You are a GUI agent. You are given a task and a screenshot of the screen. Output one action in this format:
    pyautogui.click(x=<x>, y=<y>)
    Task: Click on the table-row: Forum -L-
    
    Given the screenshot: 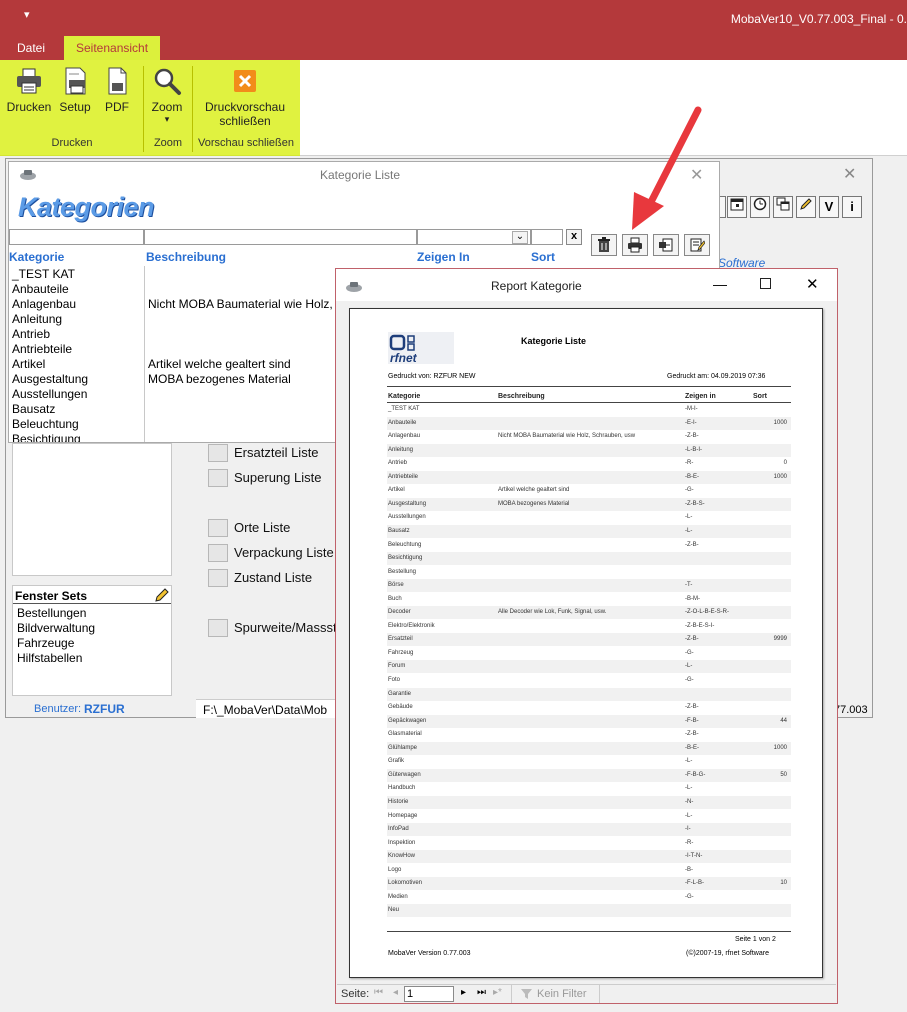 What is the action you would take?
    pyautogui.click(x=589, y=667)
    